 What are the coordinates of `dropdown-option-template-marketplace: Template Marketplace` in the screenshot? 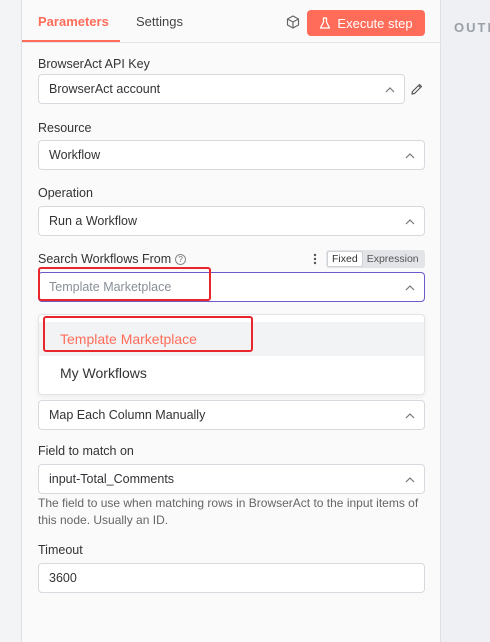 It's located at (231, 339).